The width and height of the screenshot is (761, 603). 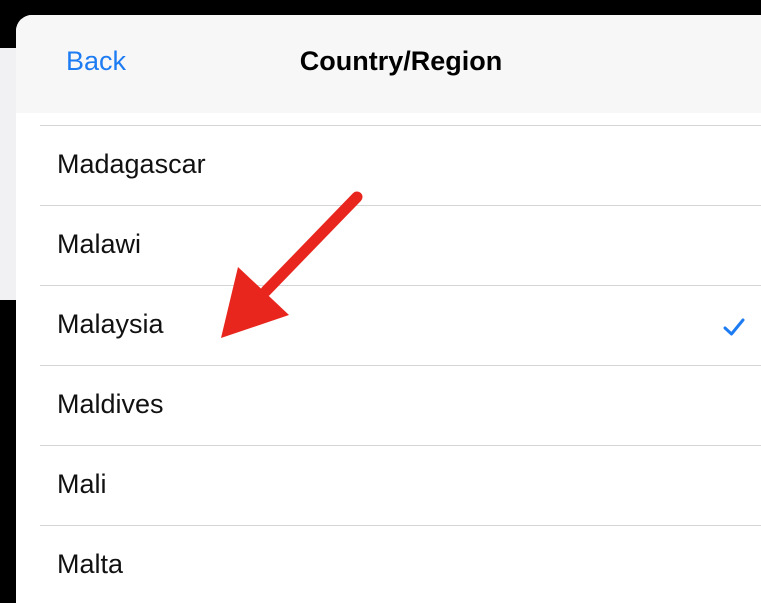 What do you see at coordinates (8, 174) in the screenshot?
I see `background-panel` at bounding box center [8, 174].